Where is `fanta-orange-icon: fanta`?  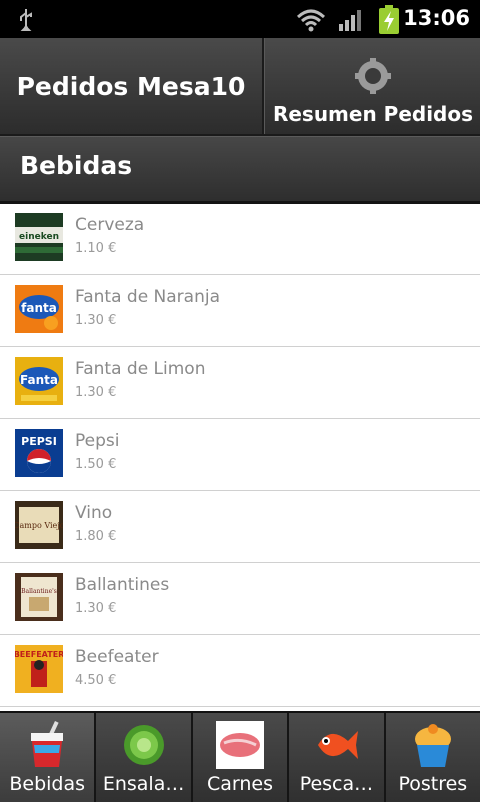
fanta-orange-icon: fanta is located at coordinates (39, 309).